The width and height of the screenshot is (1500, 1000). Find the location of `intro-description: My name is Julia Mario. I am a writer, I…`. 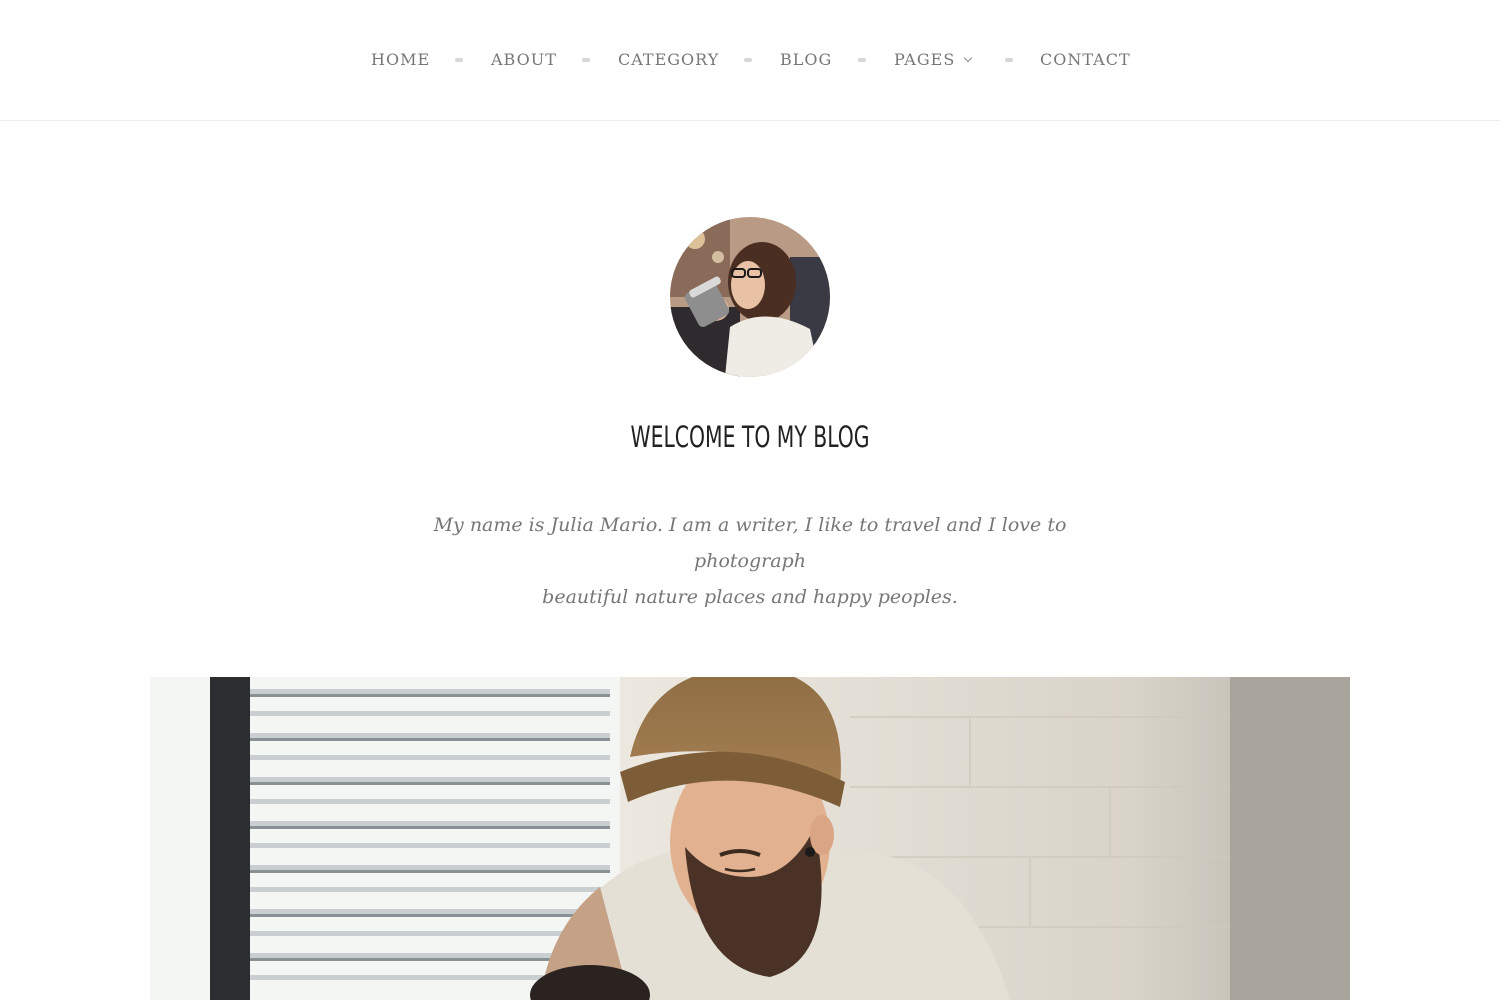

intro-description: My name is Julia Mario. I am a writer, I… is located at coordinates (750, 561).